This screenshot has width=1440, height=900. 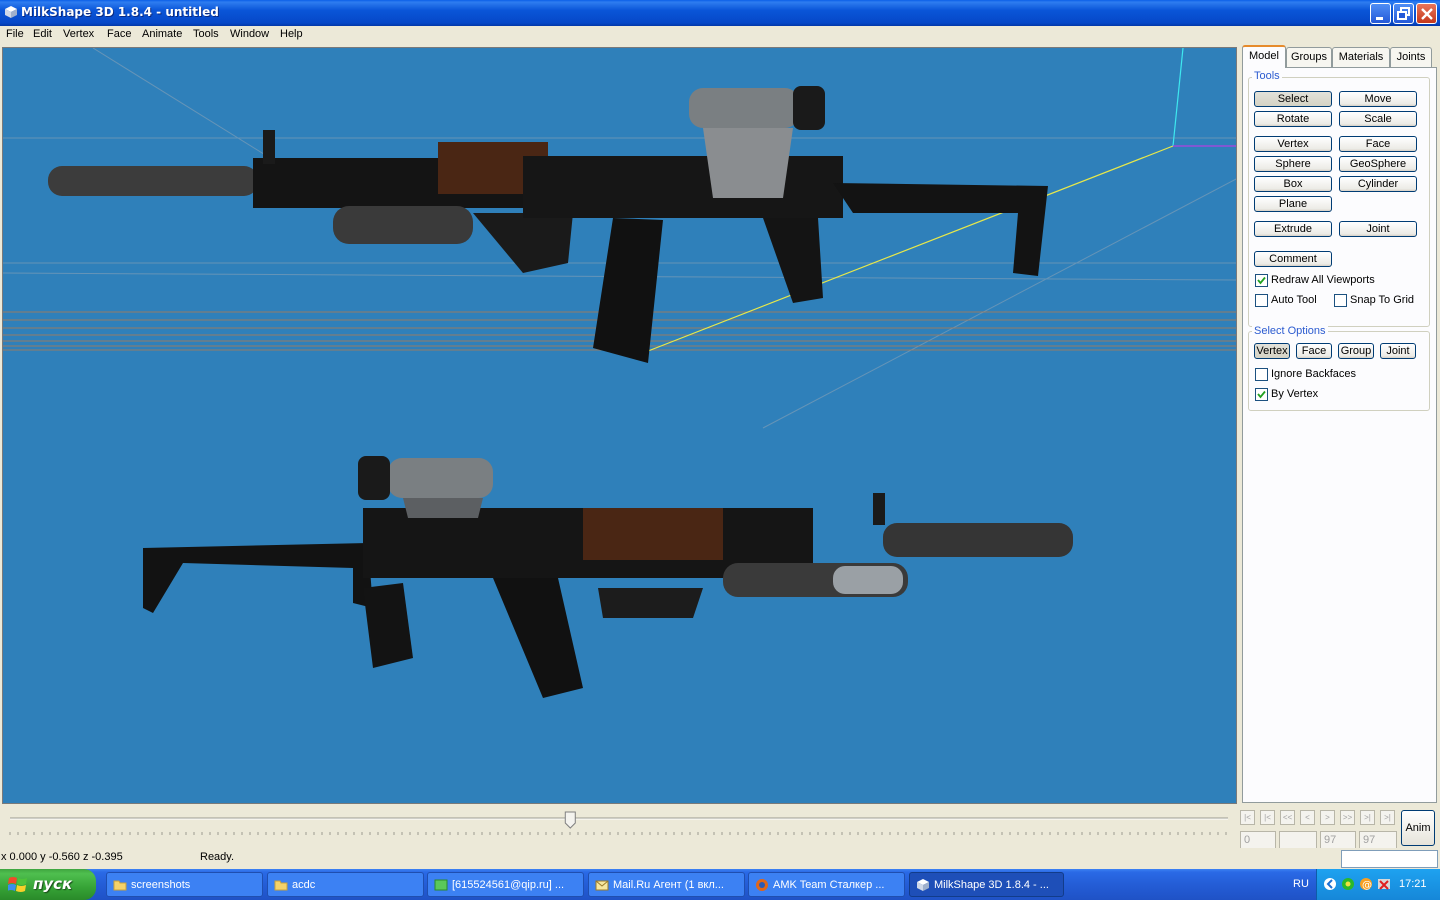 I want to click on select-group-button: Group, so click(x=1356, y=351).